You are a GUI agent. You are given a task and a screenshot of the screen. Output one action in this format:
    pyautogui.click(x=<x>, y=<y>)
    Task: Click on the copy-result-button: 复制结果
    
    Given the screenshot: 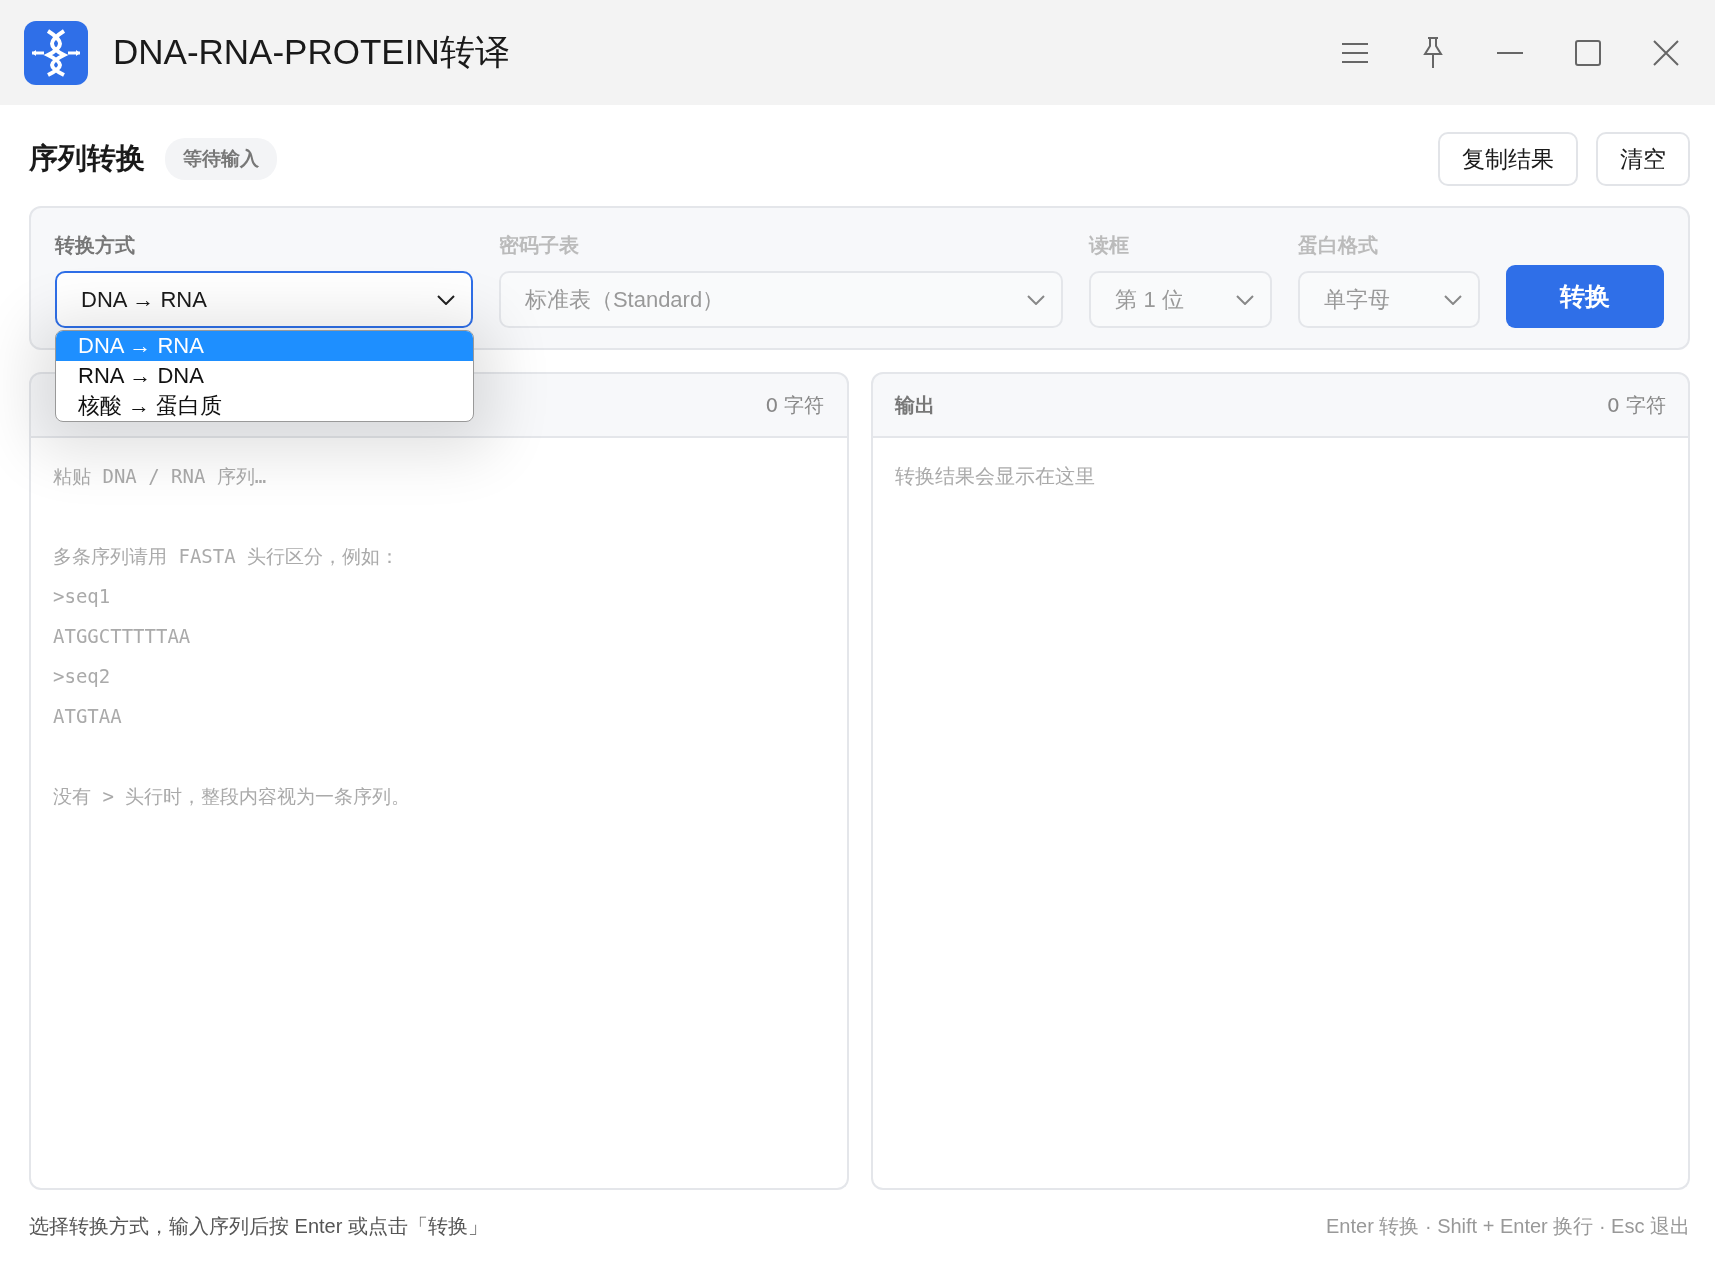 What is the action you would take?
    pyautogui.click(x=1508, y=159)
    